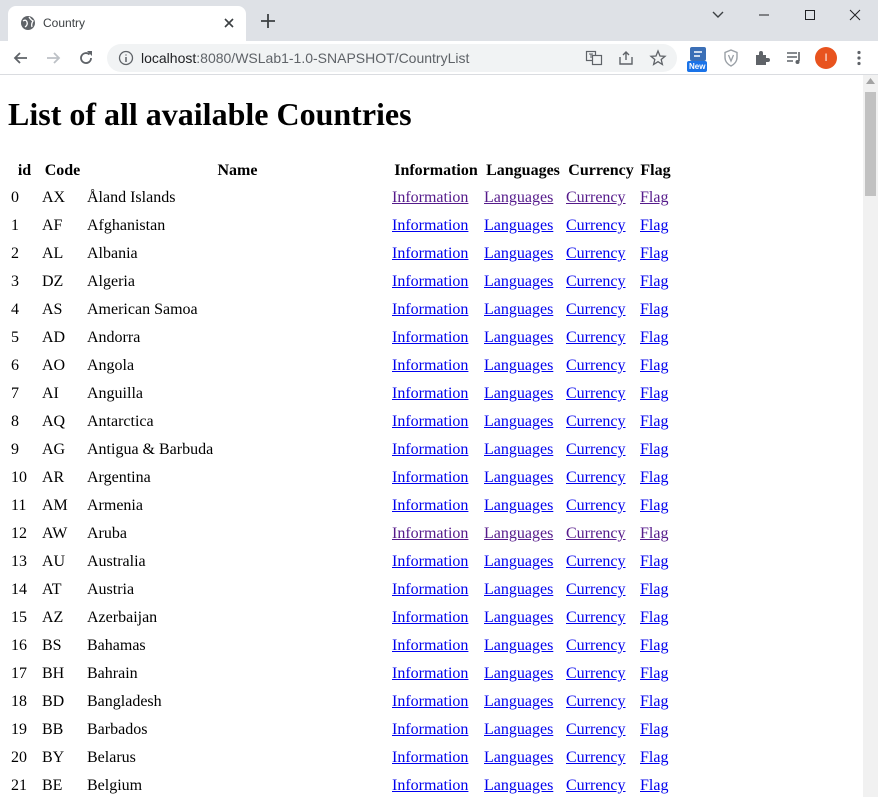 The height and width of the screenshot is (797, 878). What do you see at coordinates (594, 58) in the screenshot?
I see `translate-icon` at bounding box center [594, 58].